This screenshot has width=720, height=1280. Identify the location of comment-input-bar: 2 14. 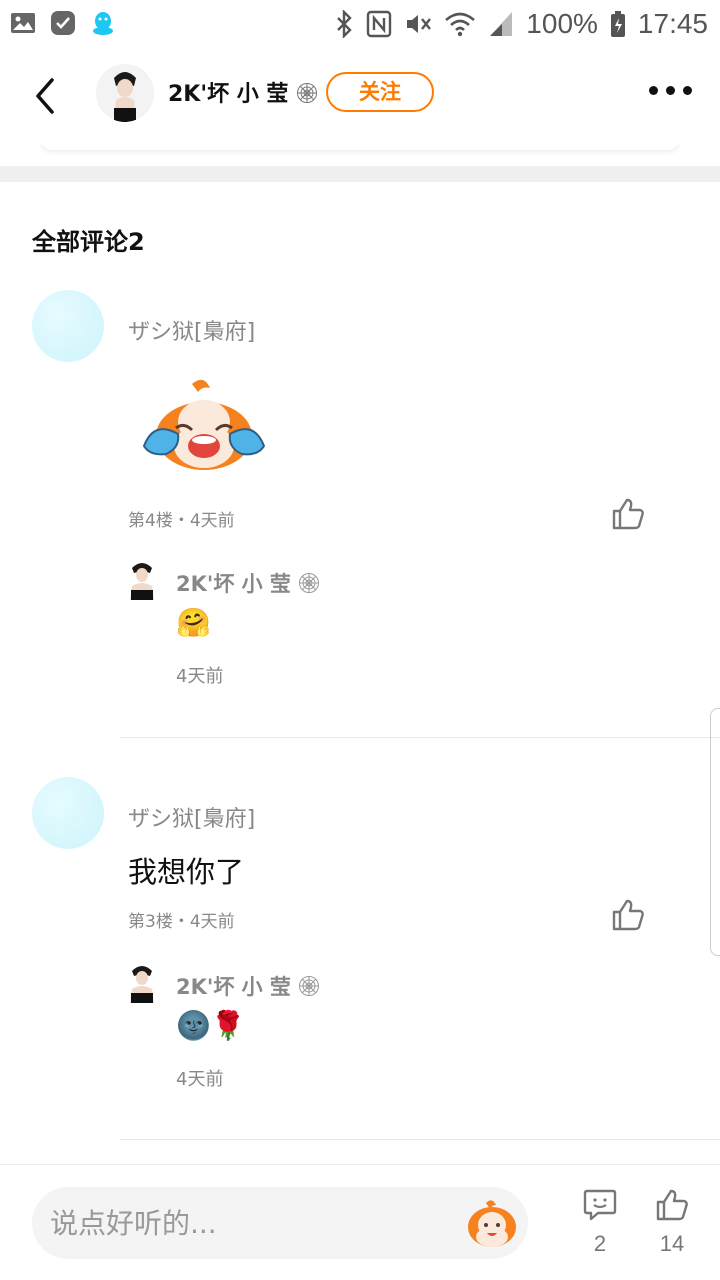
(360, 1222).